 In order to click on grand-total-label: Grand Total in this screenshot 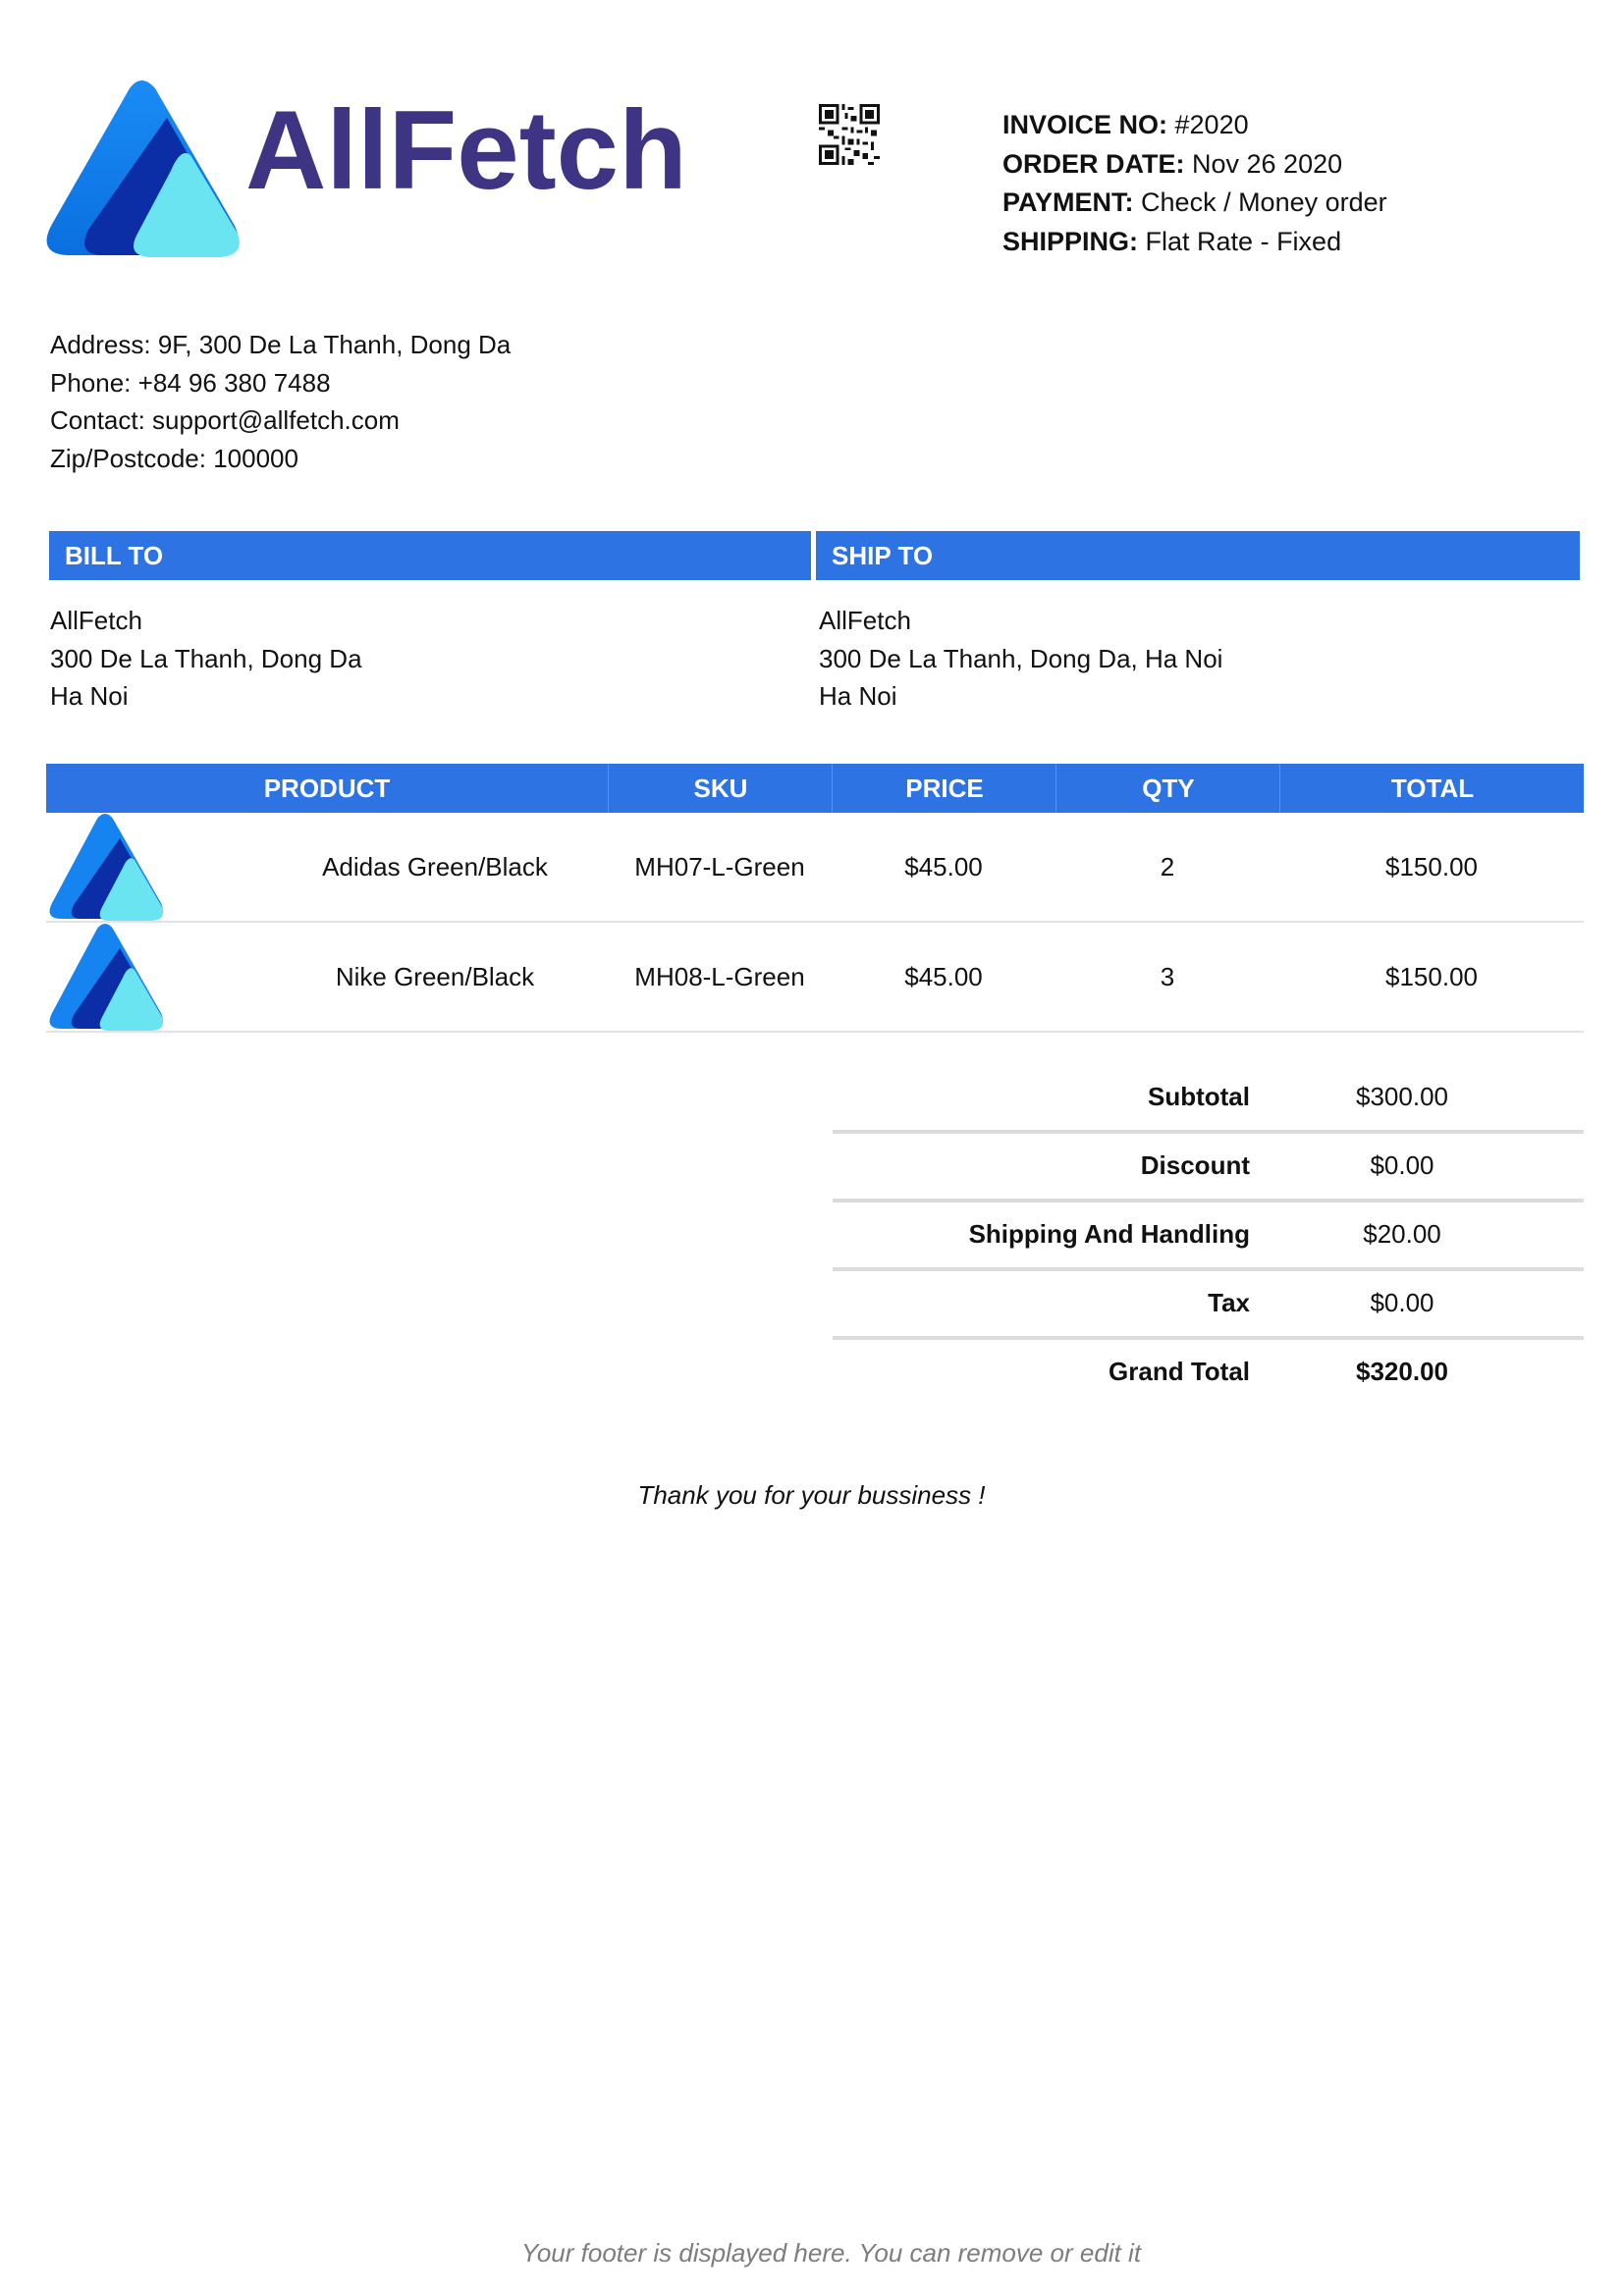, I will do `click(1179, 1371)`.